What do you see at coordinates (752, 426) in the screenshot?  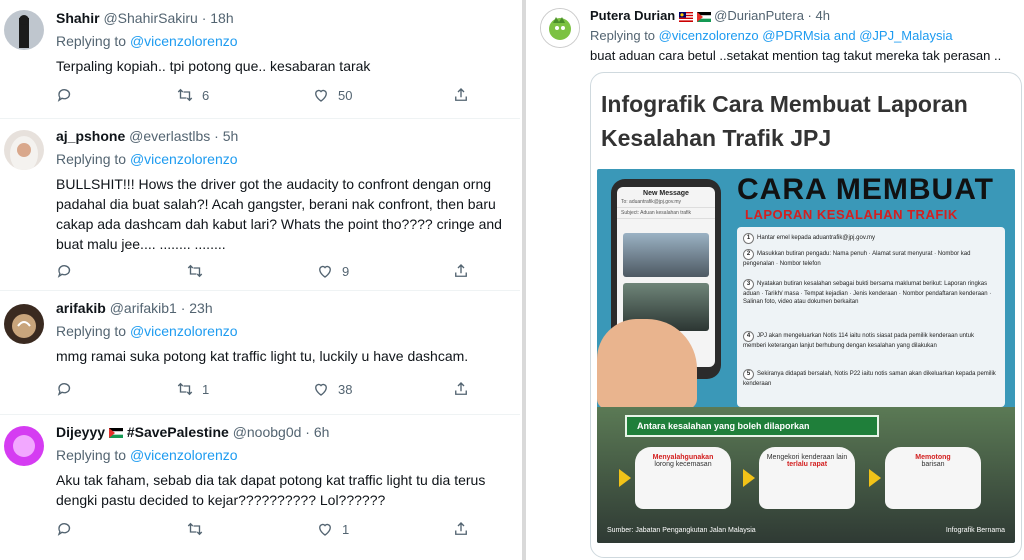 I see `offences-banner: Antara kesalahan yang boleh dilaporkan` at bounding box center [752, 426].